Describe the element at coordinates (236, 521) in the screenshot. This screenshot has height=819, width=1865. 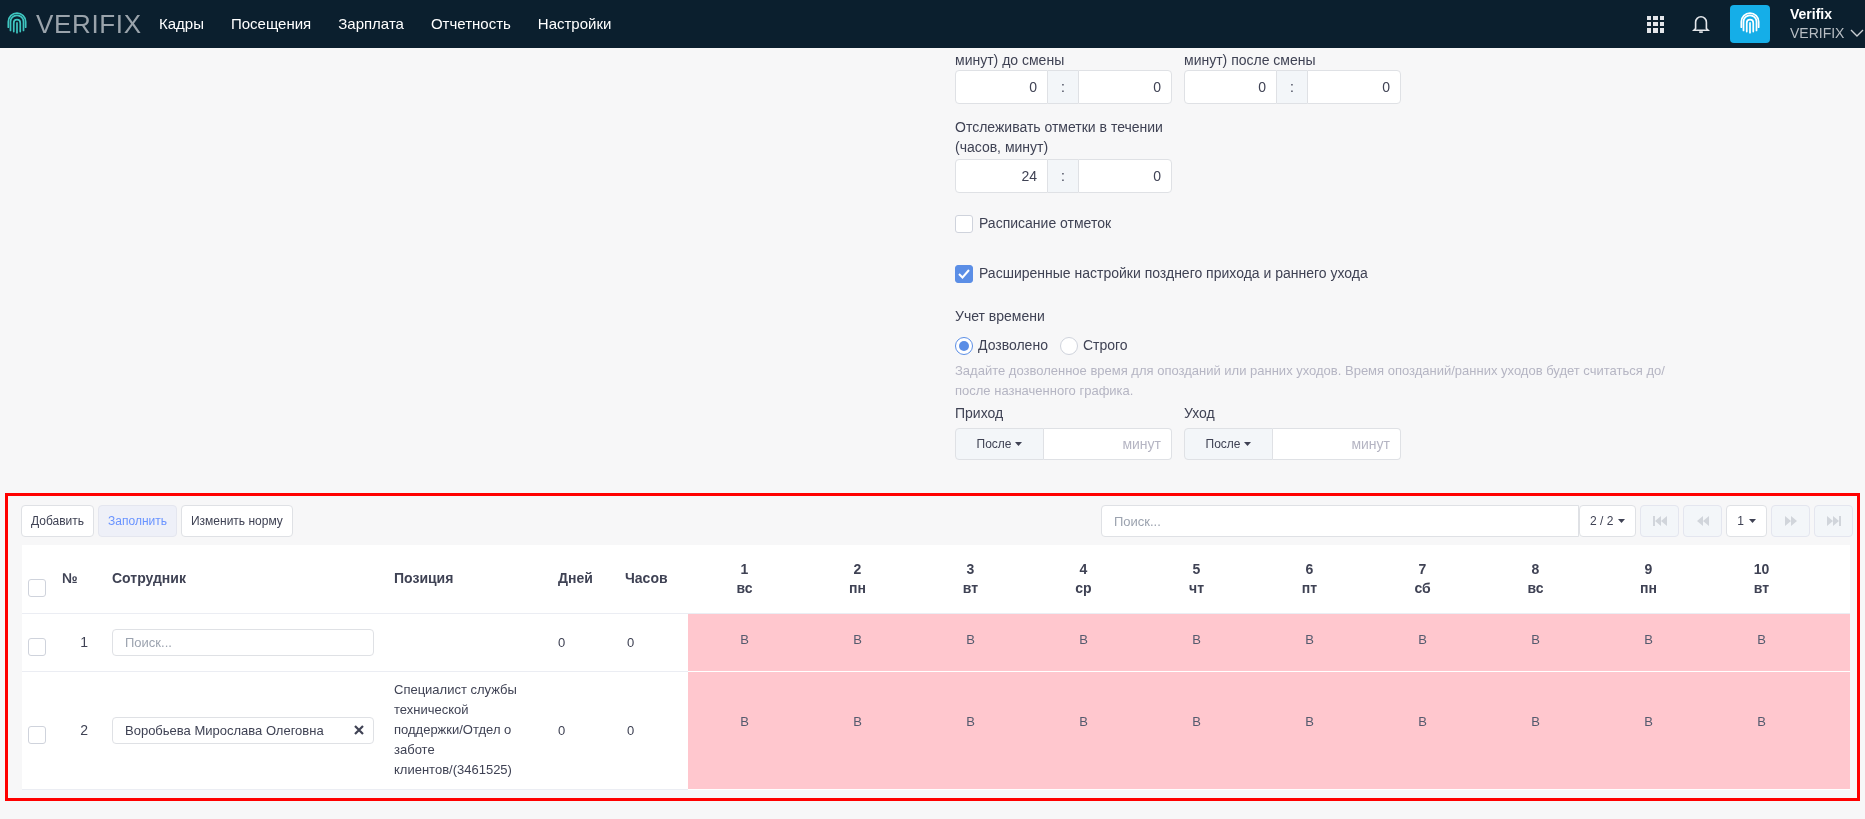
I see `toolbar-button: Изменить норму` at that location.